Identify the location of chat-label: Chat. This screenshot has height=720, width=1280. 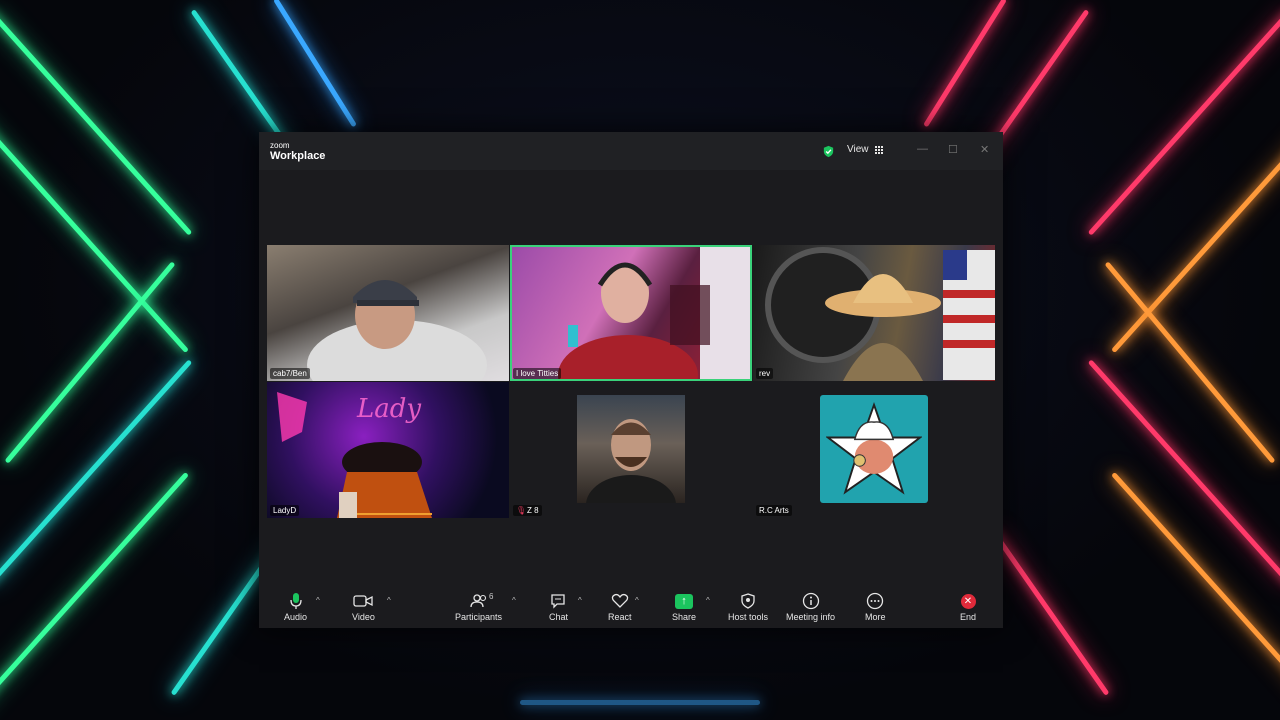
(559, 617).